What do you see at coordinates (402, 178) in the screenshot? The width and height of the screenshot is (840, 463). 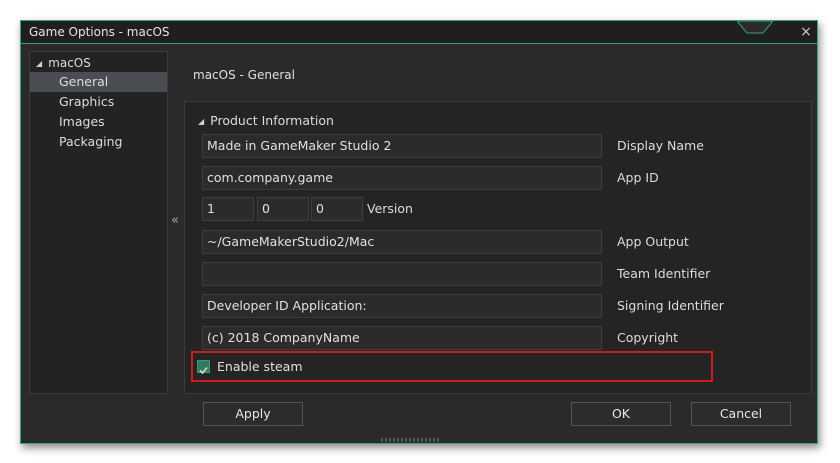 I see `app-id-field: com.company.game` at bounding box center [402, 178].